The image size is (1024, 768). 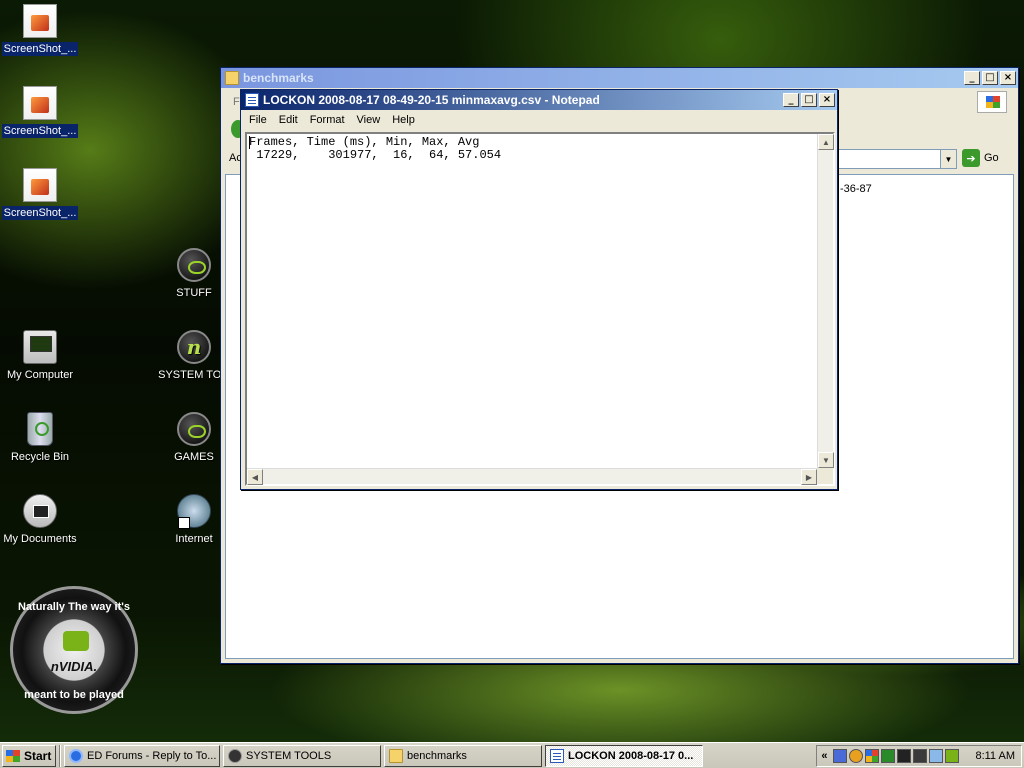 What do you see at coordinates (437, 755) in the screenshot?
I see `taskbar-button-label: benchmarks` at bounding box center [437, 755].